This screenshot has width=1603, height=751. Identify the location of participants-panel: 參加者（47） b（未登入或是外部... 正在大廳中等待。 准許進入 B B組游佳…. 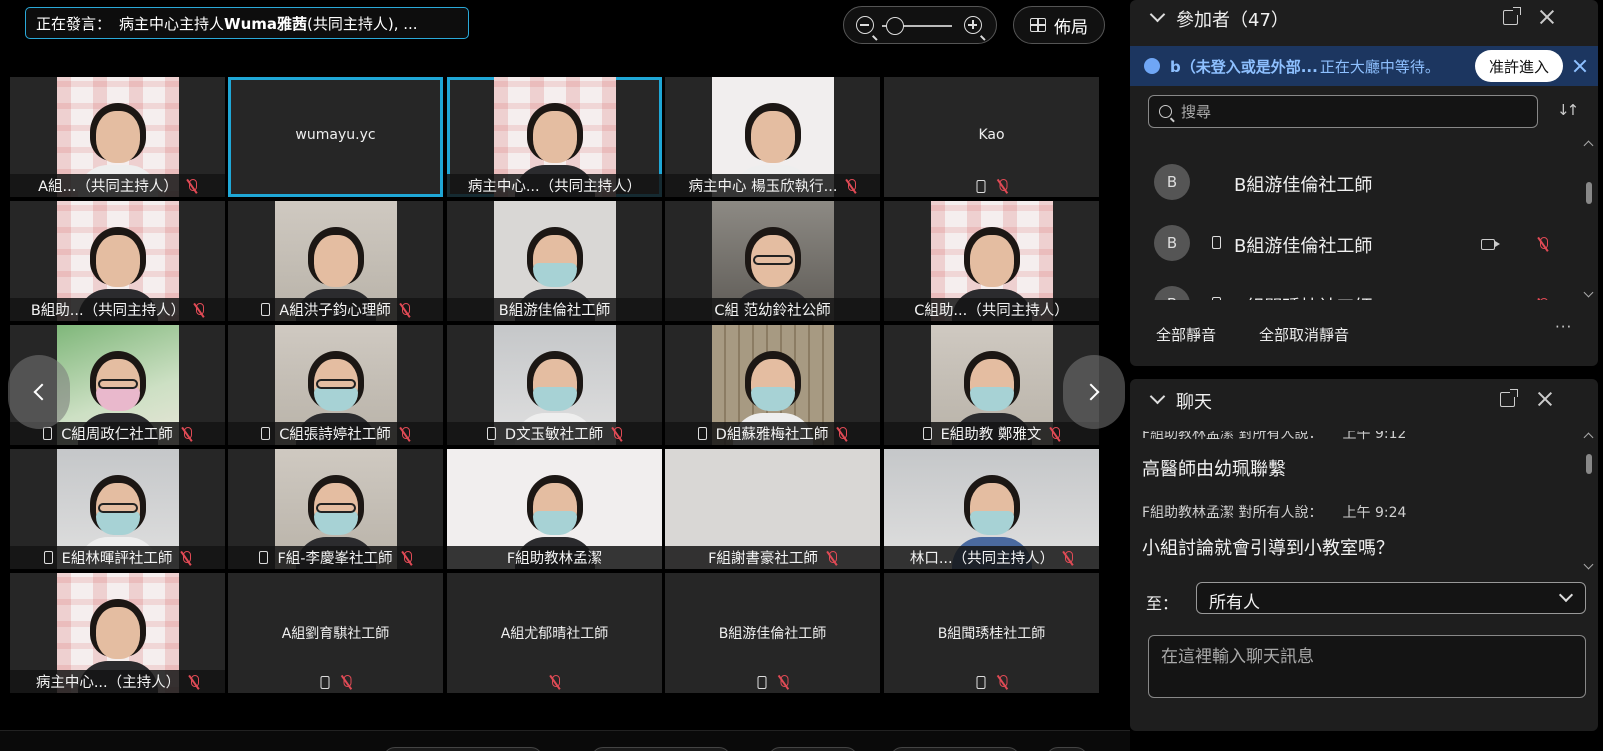
(1364, 183).